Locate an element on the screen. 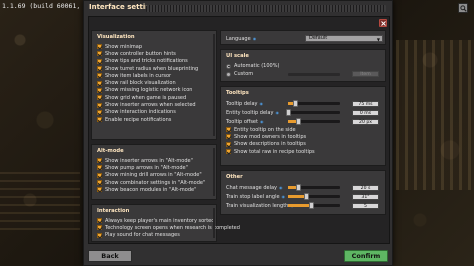  close-button is located at coordinates (383, 23).